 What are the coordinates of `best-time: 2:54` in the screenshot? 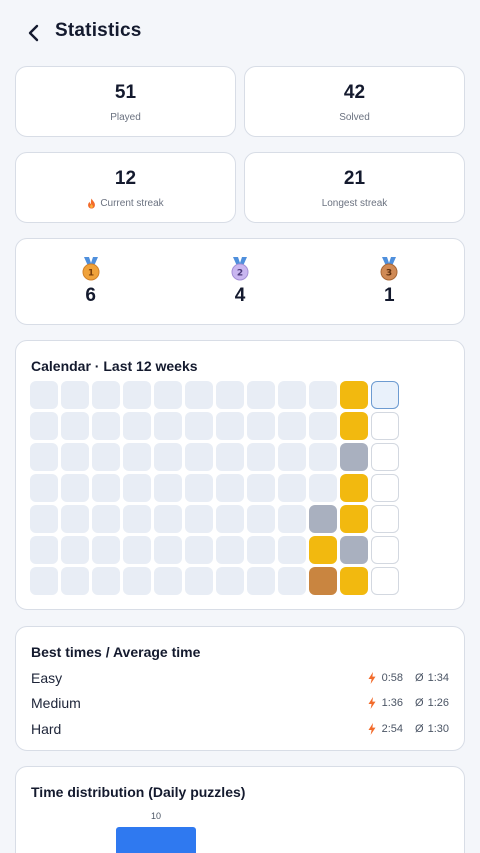 It's located at (385, 729).